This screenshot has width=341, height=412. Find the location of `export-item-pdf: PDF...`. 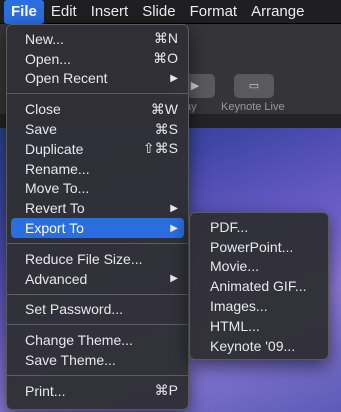

export-item-pdf: PDF... is located at coordinates (259, 227).